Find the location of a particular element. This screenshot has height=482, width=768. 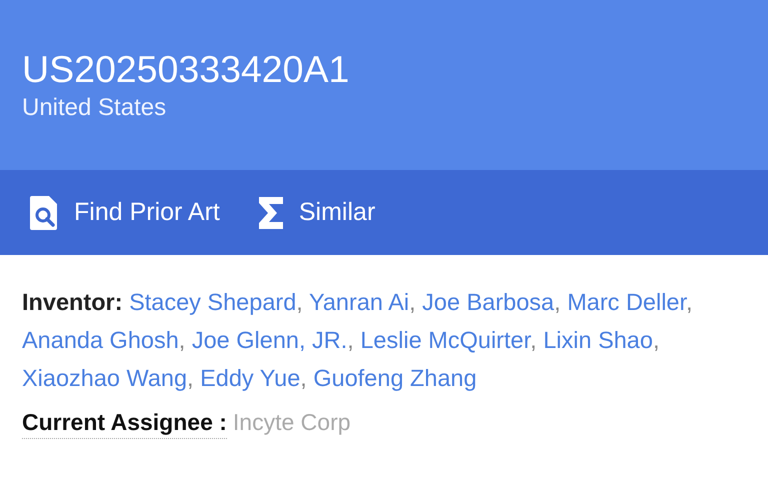

patent-number: US20250333420A1 is located at coordinates (186, 69).